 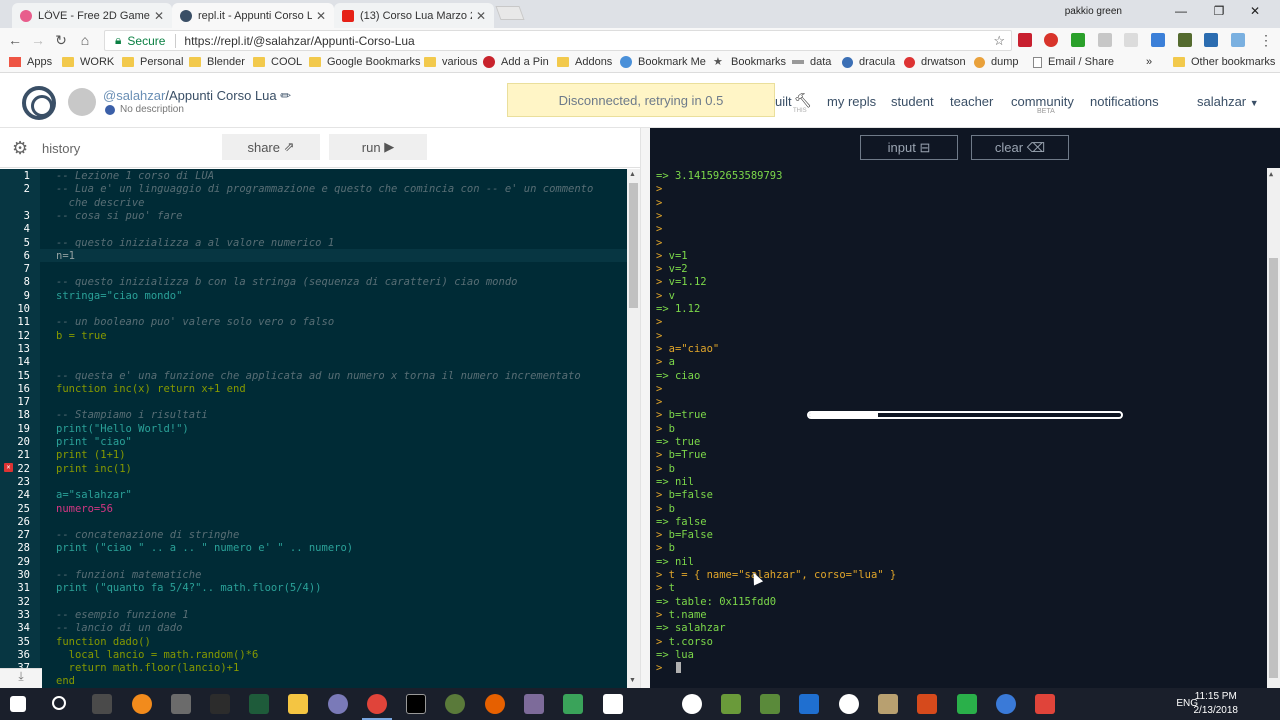 What do you see at coordinates (909, 147) in the screenshot?
I see `input-button: input ⊟` at bounding box center [909, 147].